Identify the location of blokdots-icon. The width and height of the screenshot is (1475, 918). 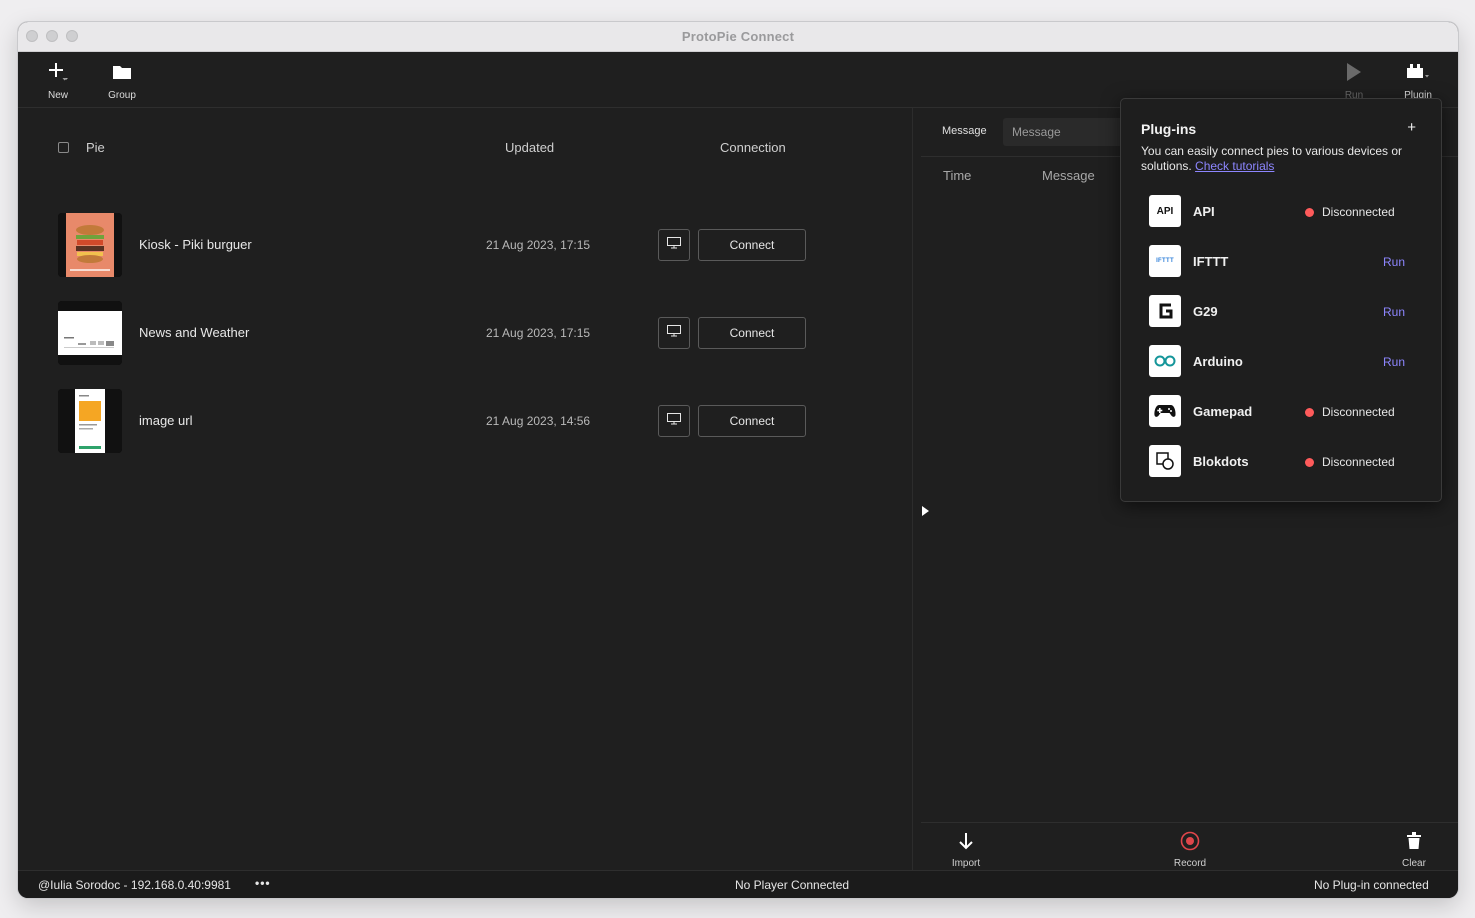
(1165, 461).